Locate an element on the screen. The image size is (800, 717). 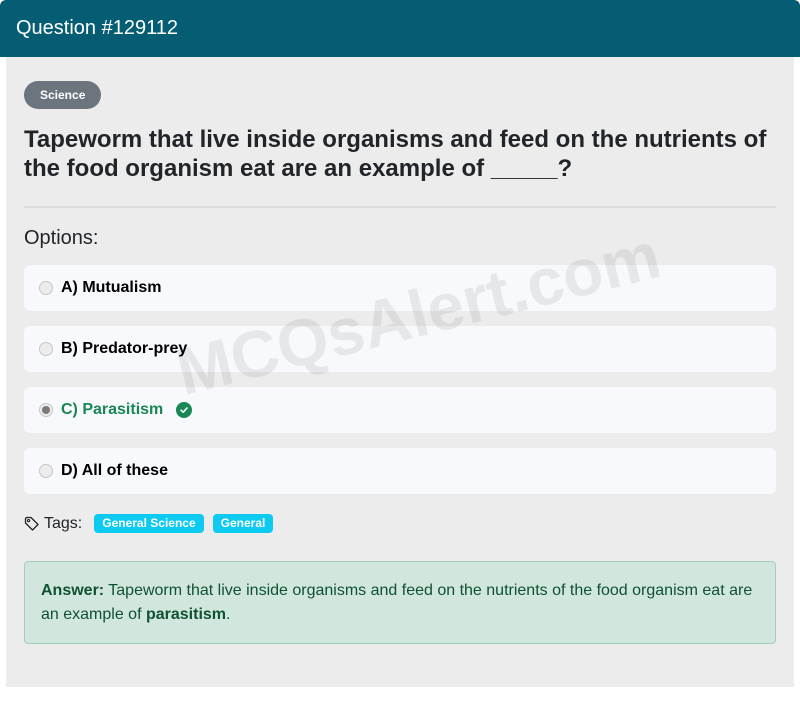
tags-label: Tags: is located at coordinates (63, 523).